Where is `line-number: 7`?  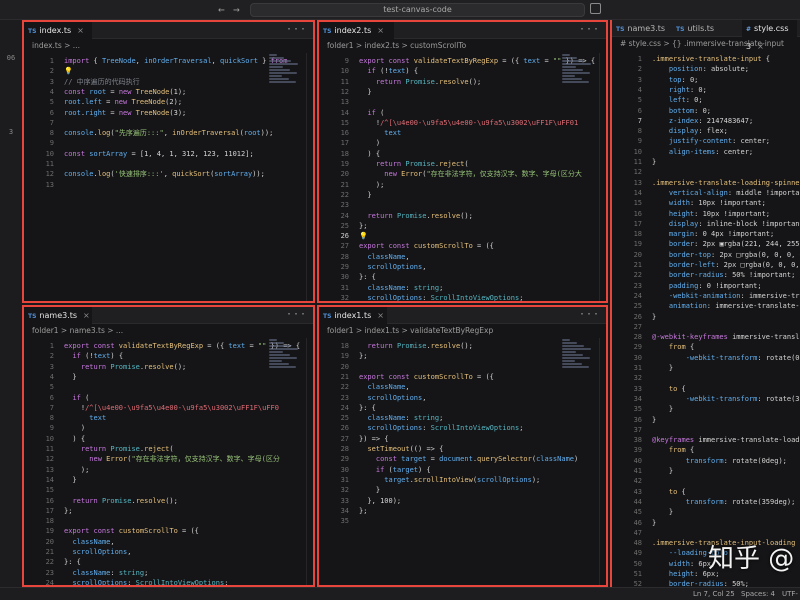
line-number: 7 is located at coordinates (51, 407).